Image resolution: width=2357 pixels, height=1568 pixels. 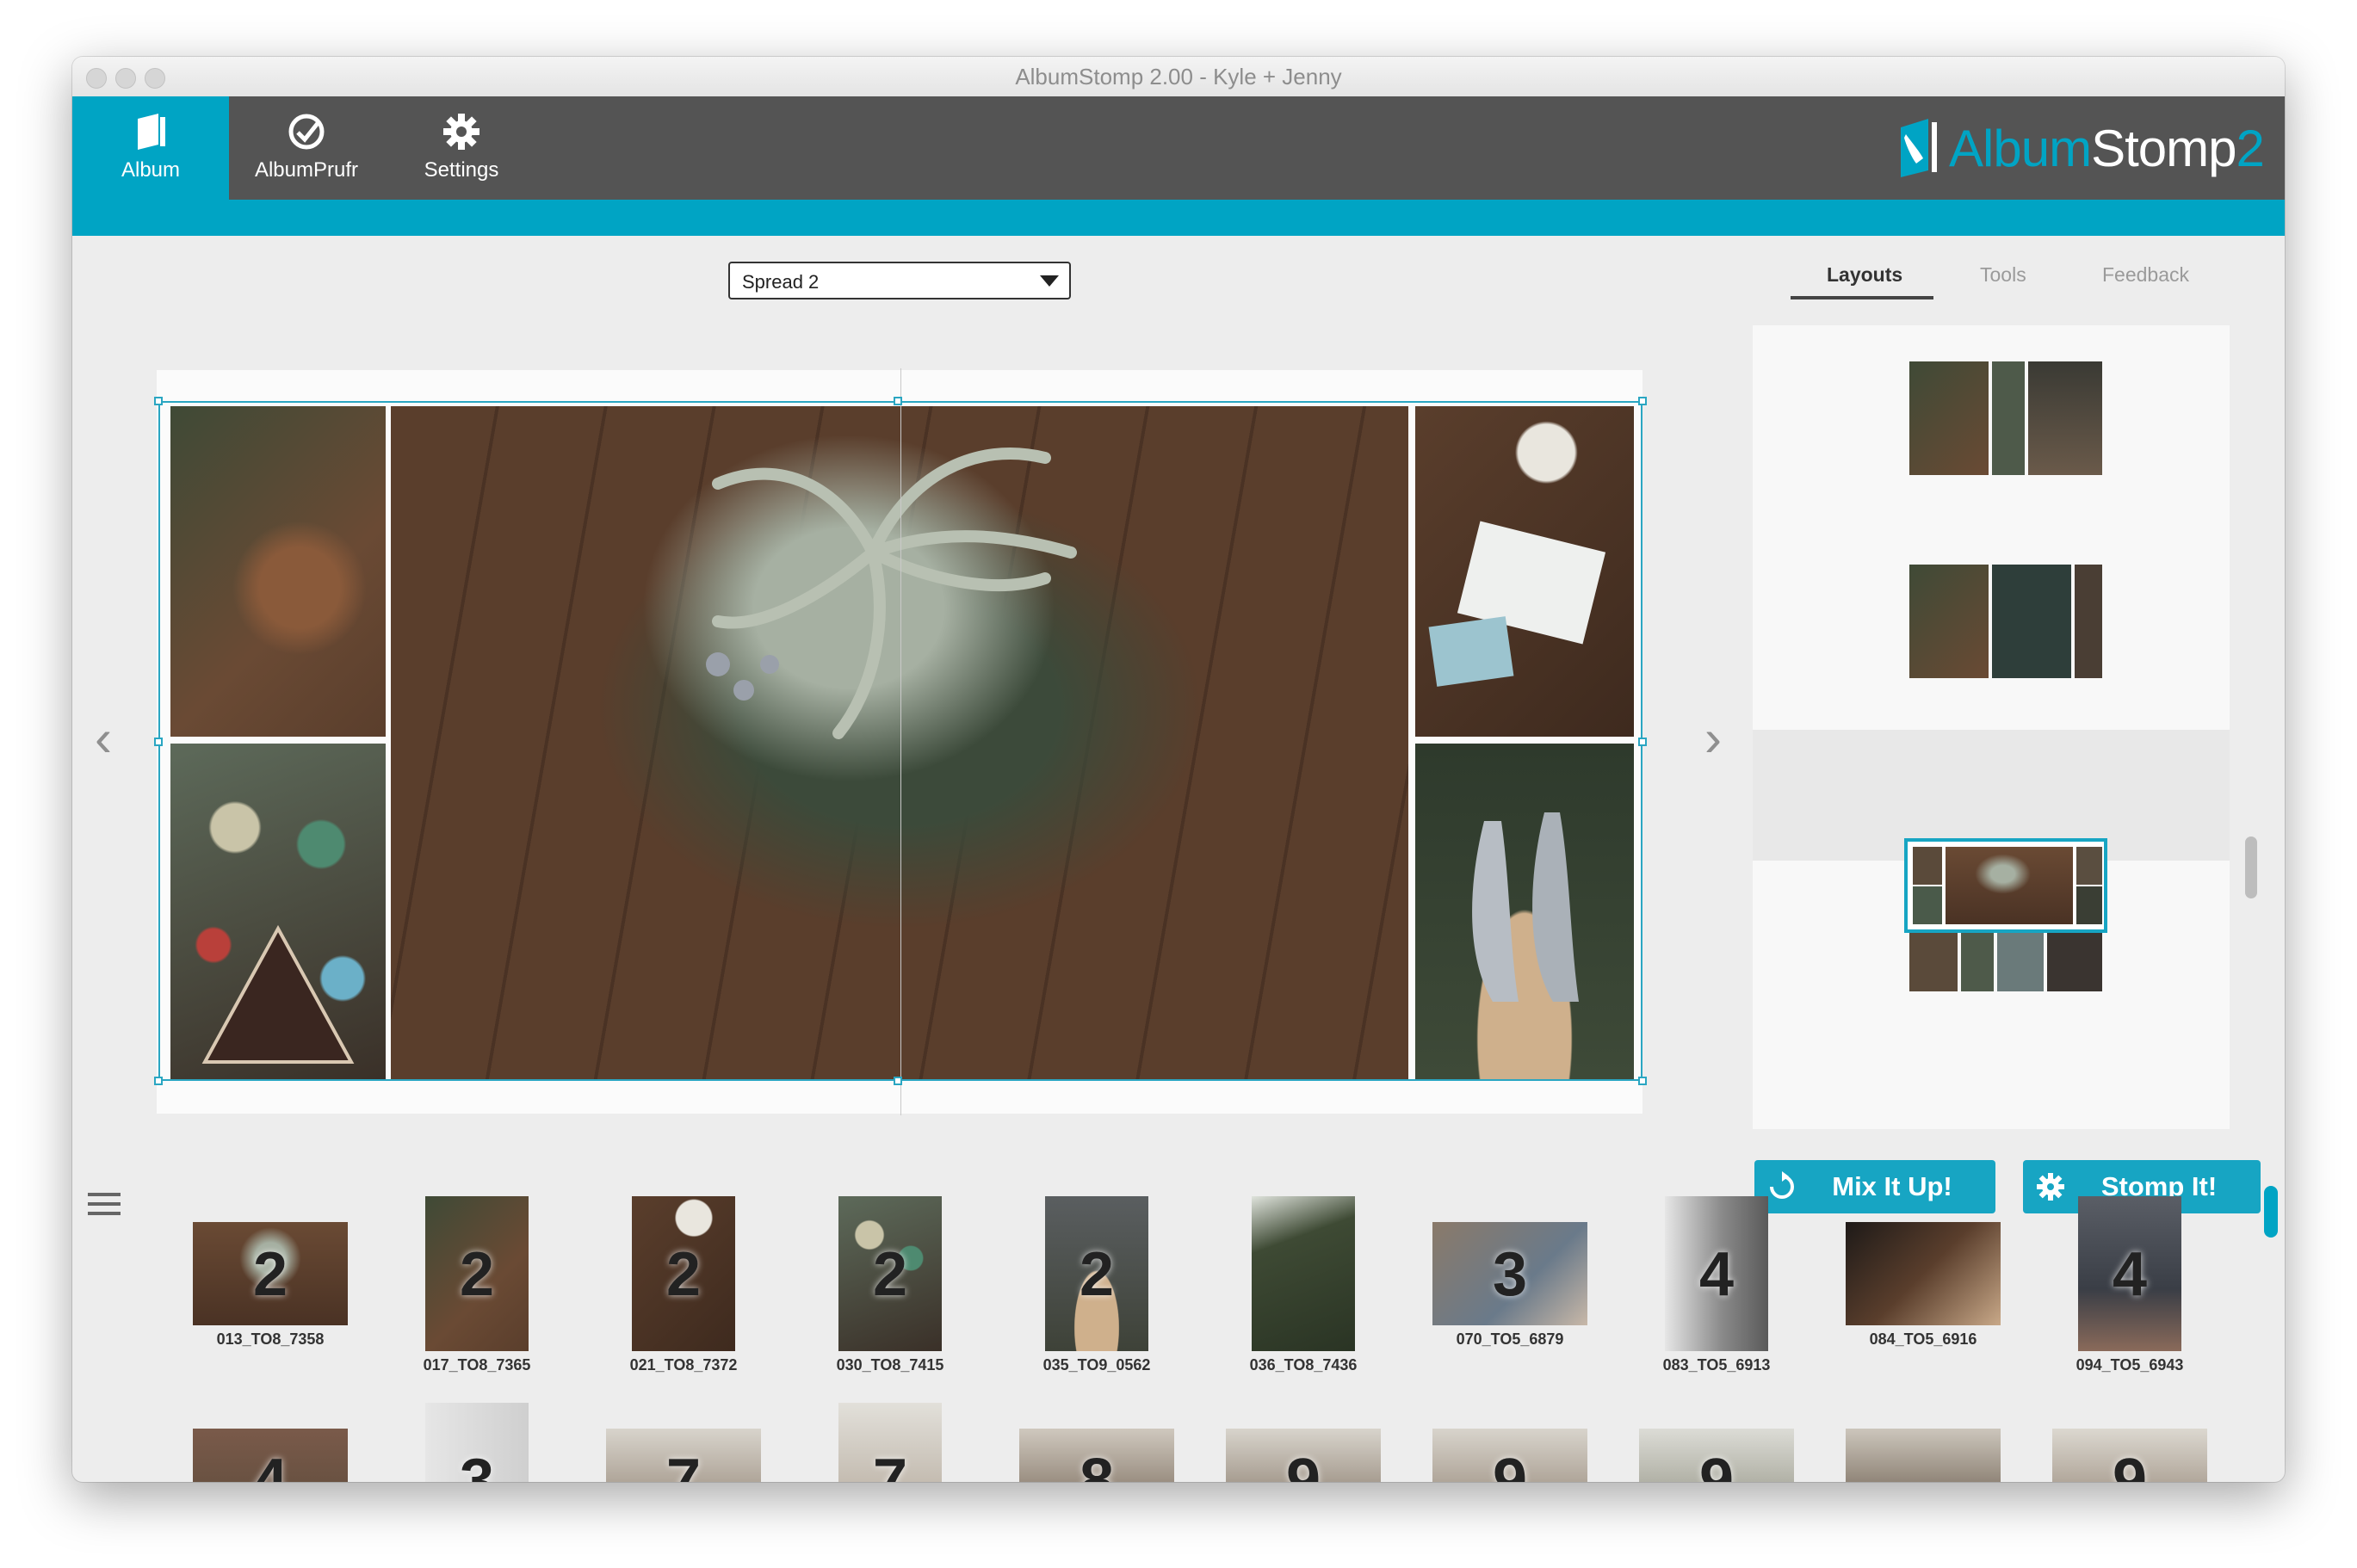 I want to click on spread-photo-invitation, so click(x=1524, y=572).